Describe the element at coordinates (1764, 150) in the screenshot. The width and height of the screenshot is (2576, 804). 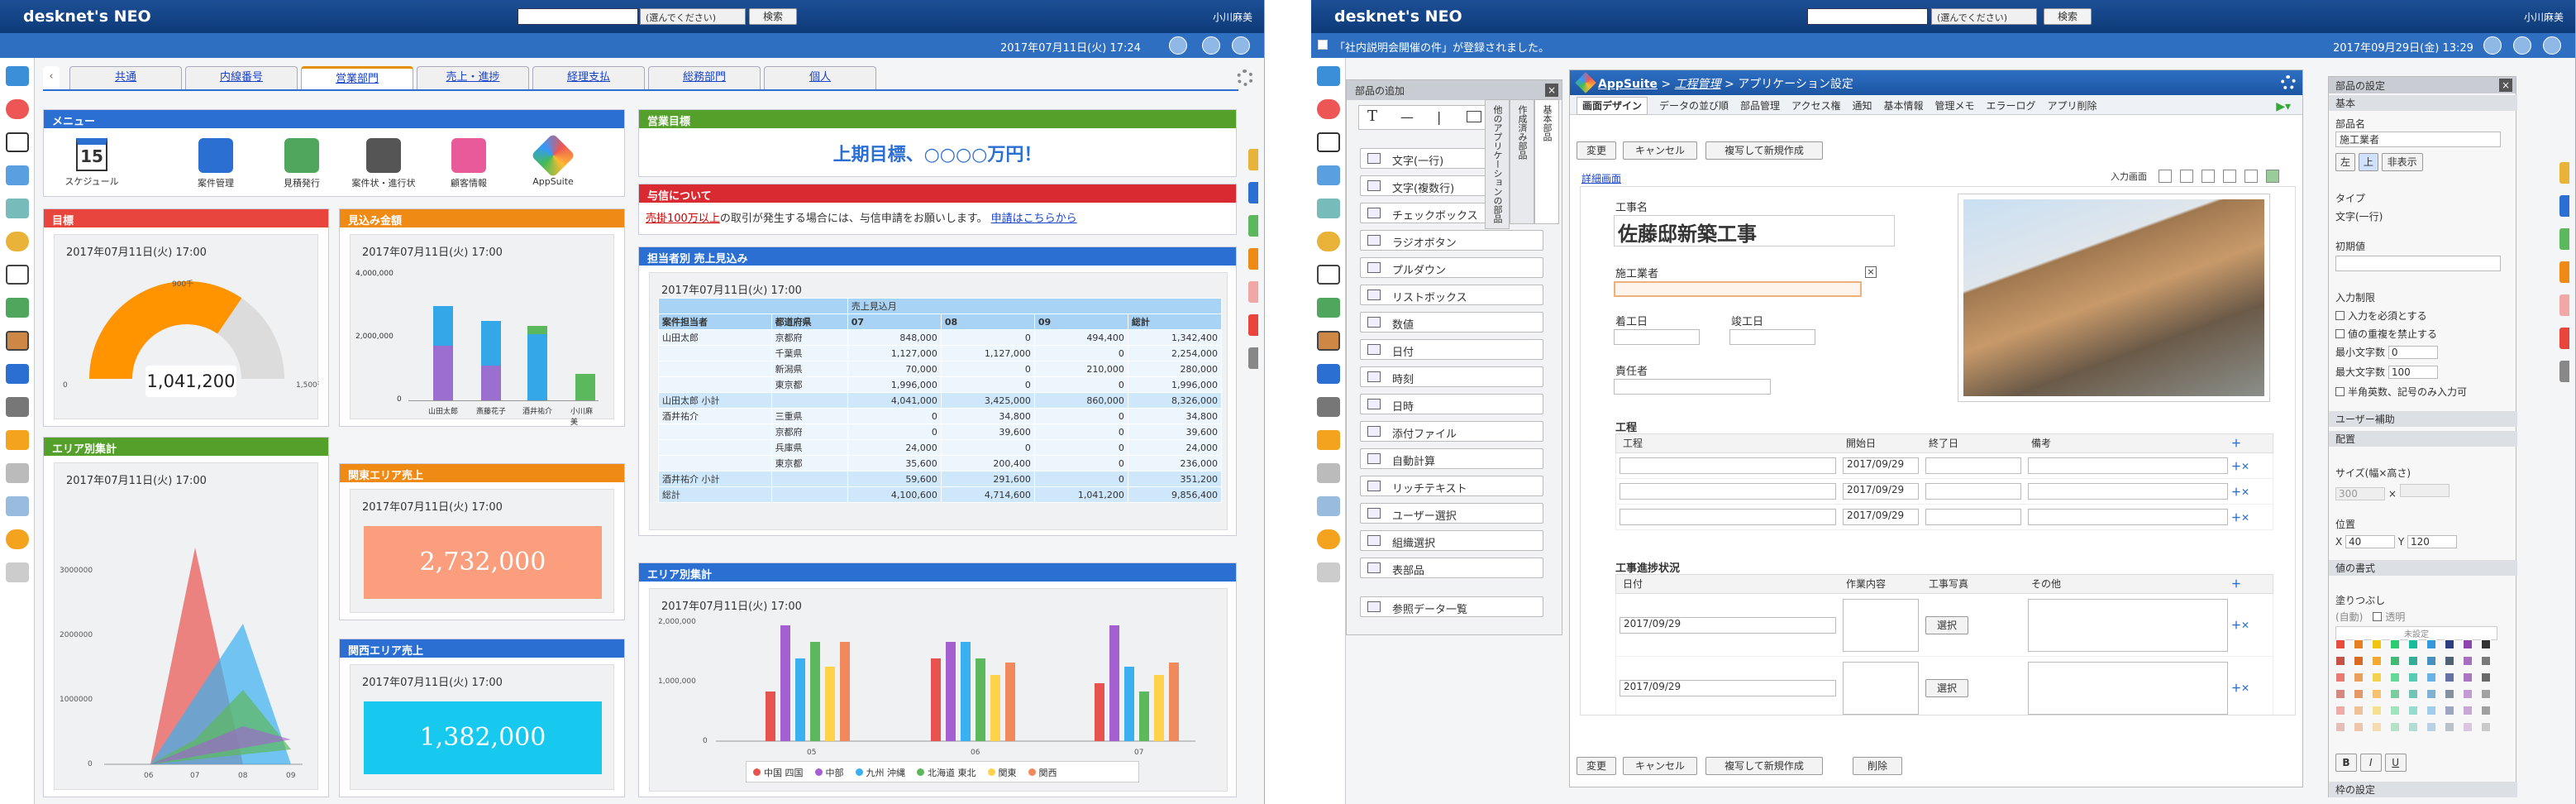
I see `copy-new-button: 複写して新規作成` at that location.